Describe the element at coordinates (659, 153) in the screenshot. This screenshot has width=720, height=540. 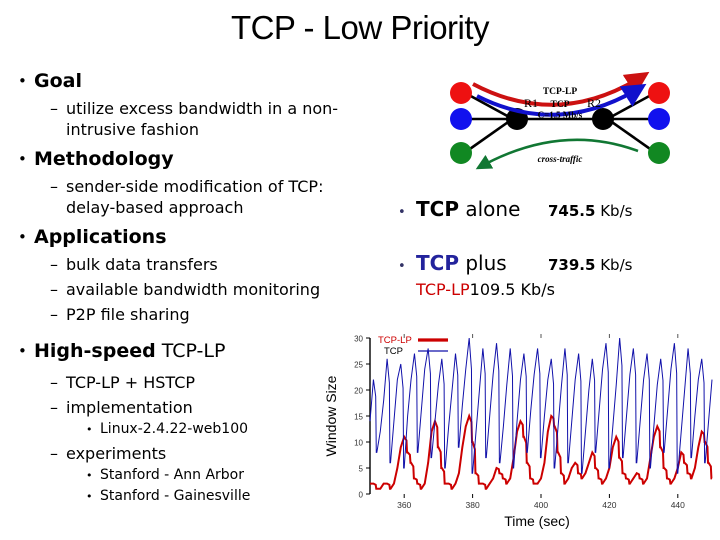
I see `host-node-green-right` at that location.